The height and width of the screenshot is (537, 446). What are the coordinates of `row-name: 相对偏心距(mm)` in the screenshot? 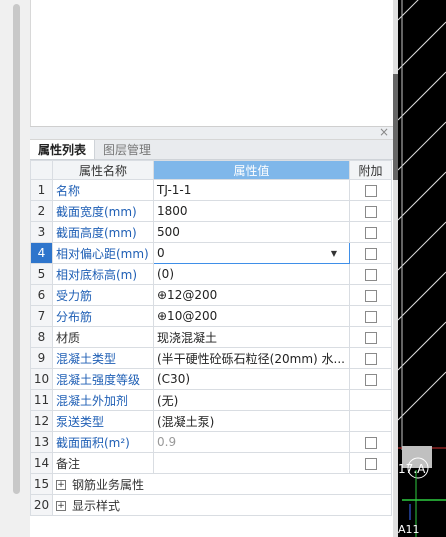 It's located at (103, 253).